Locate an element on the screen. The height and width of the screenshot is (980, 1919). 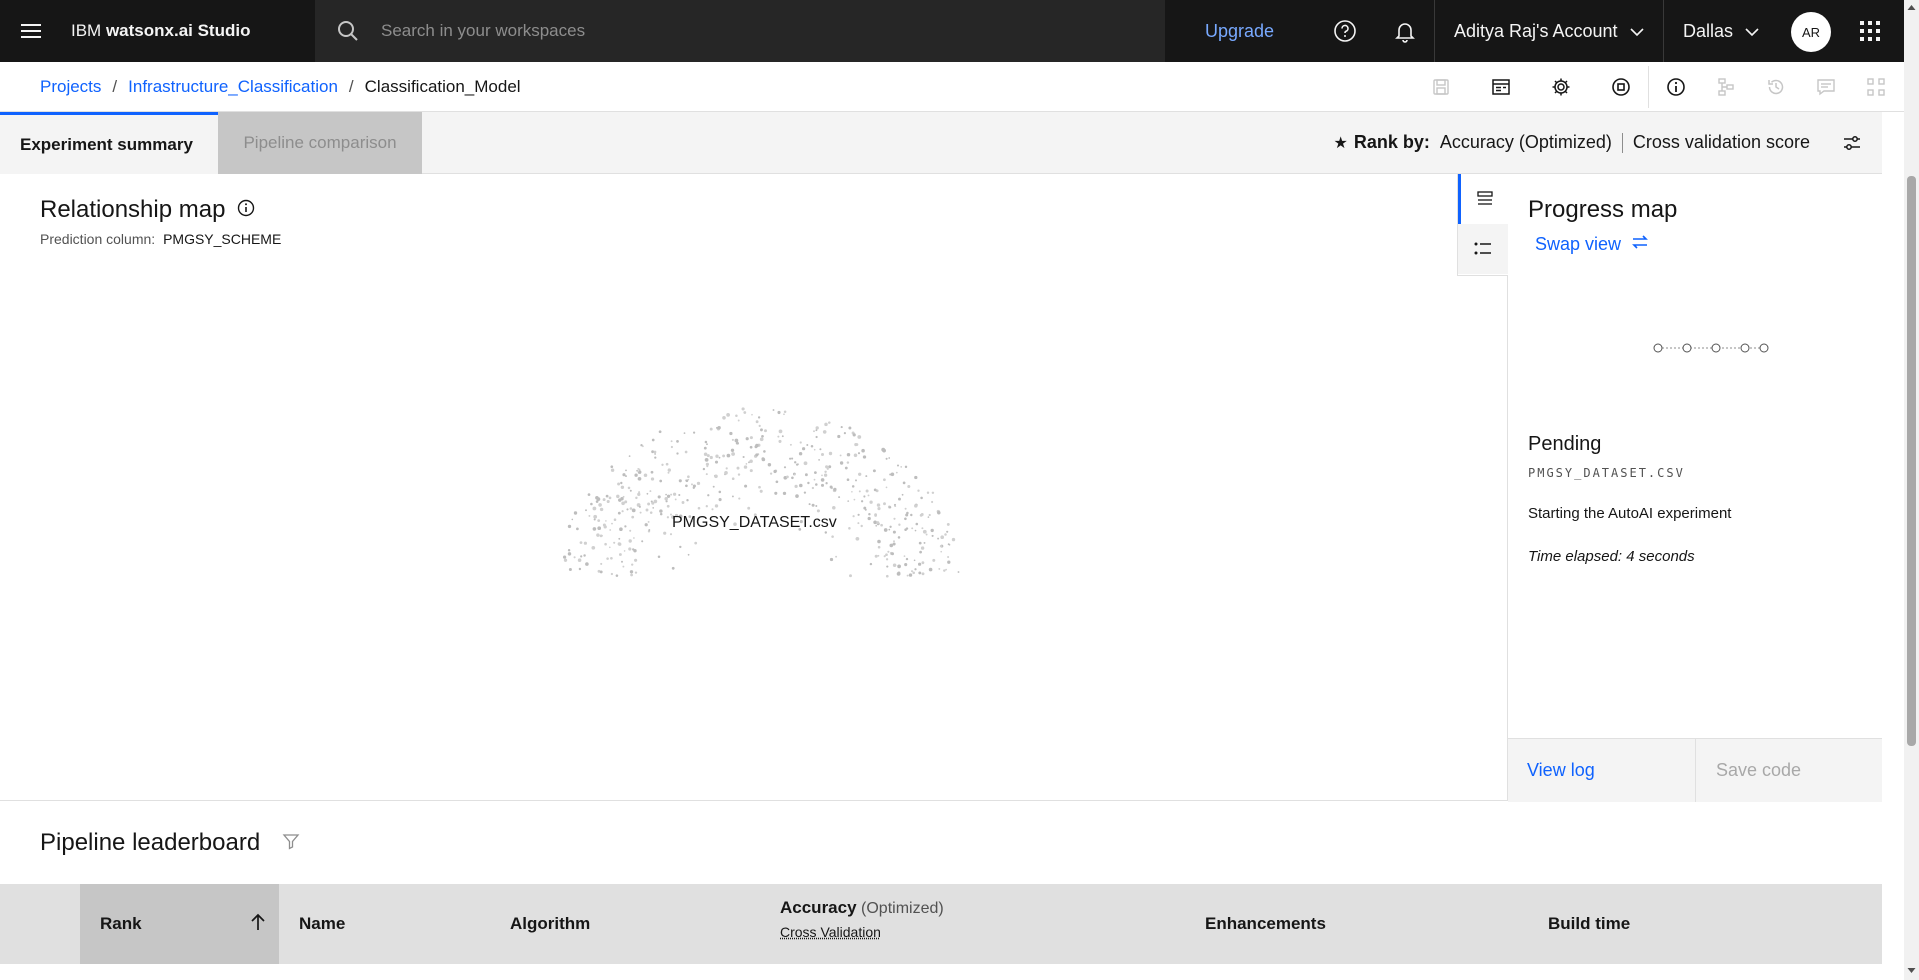
comment-icon is located at coordinates (1826, 87).